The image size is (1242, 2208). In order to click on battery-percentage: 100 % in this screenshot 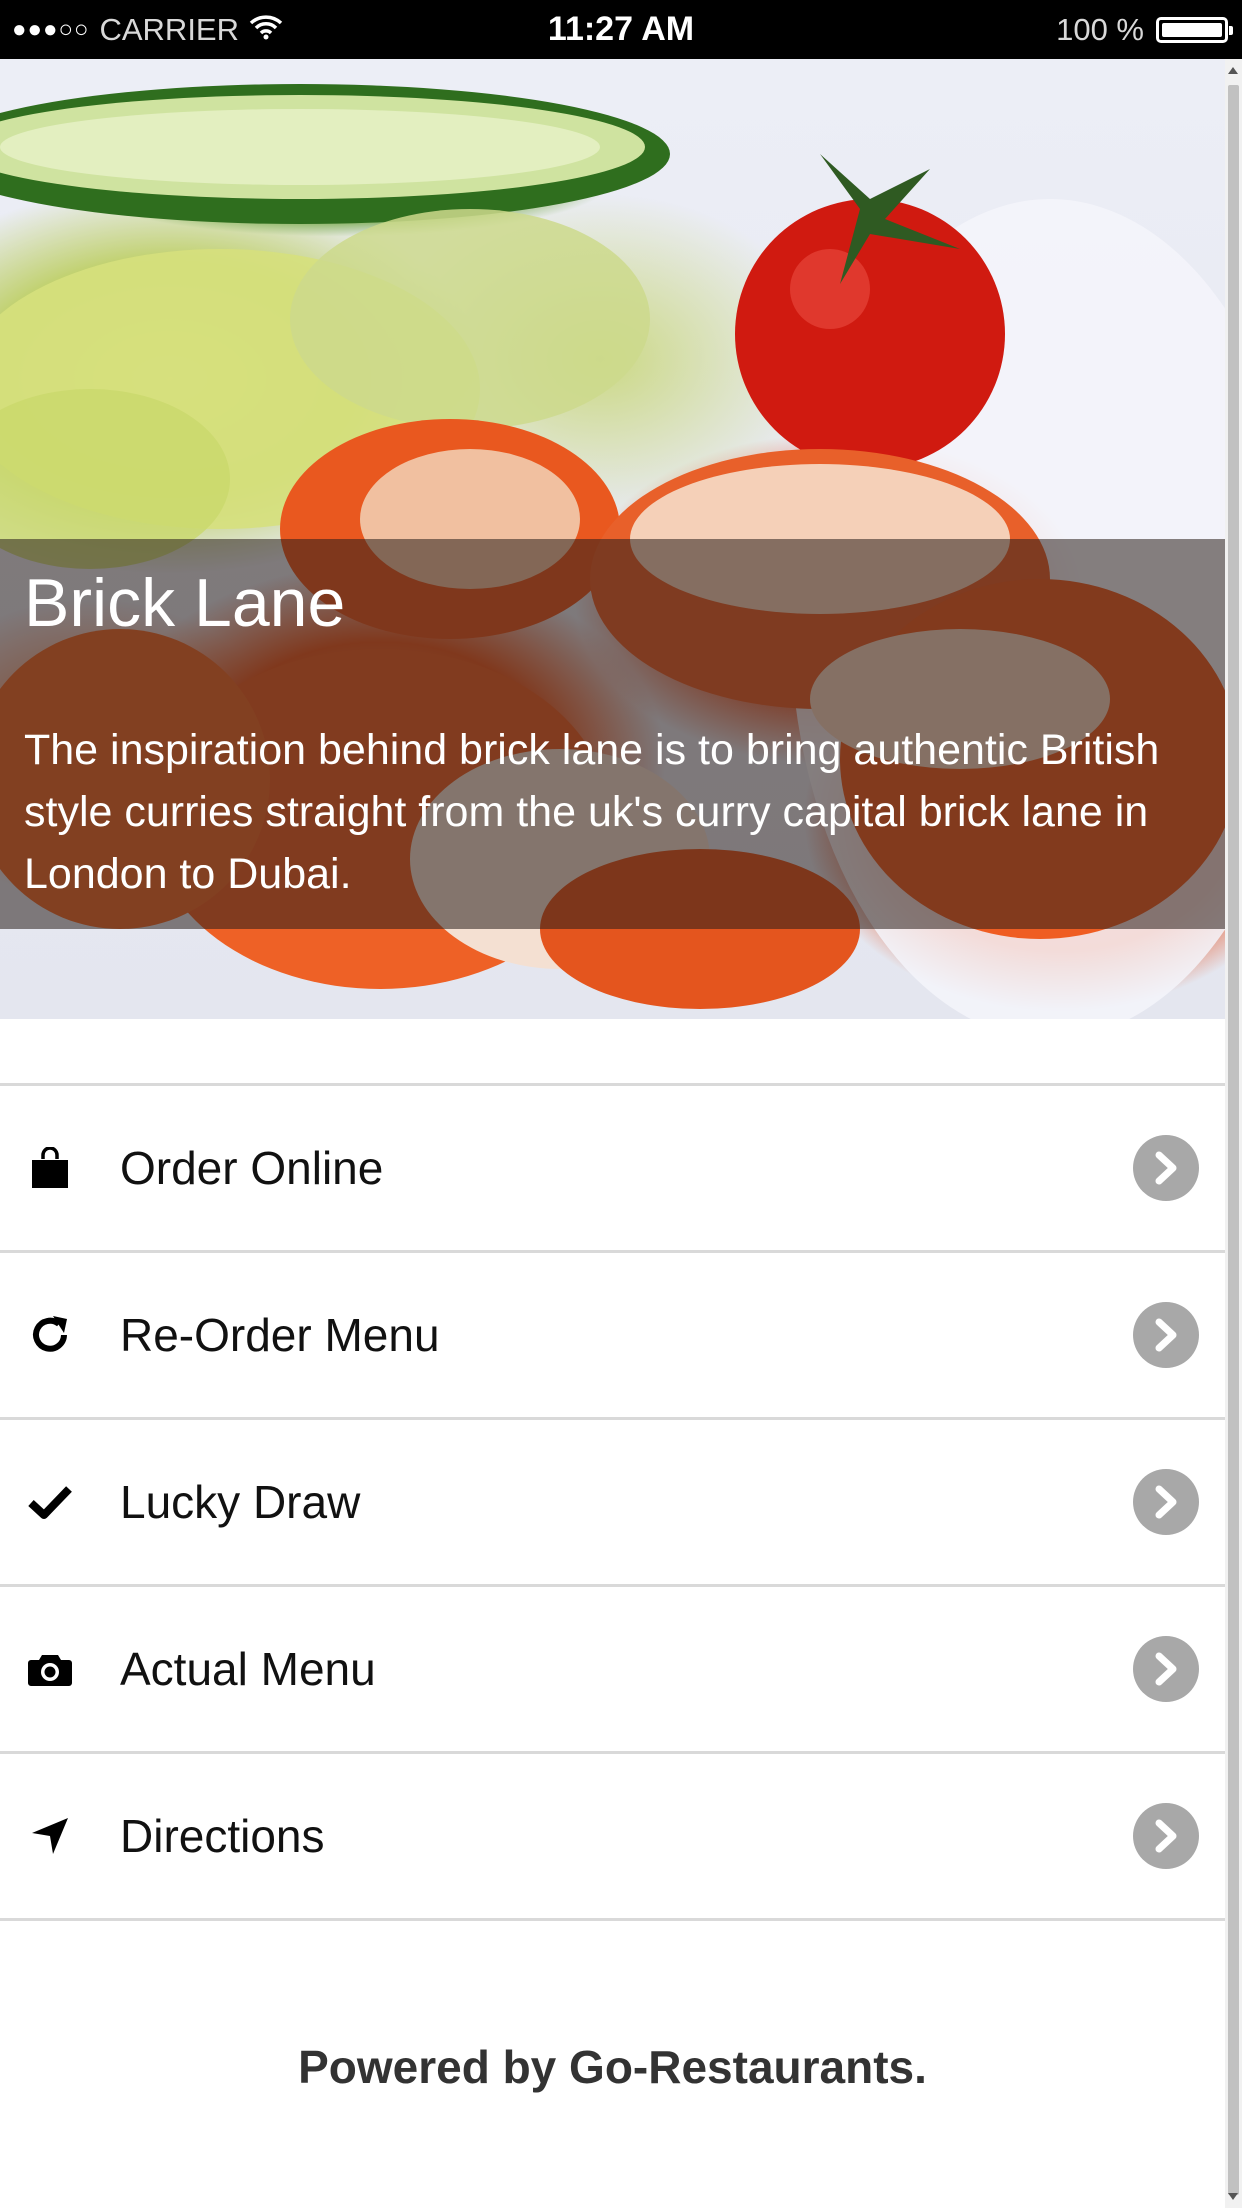, I will do `click(1100, 29)`.